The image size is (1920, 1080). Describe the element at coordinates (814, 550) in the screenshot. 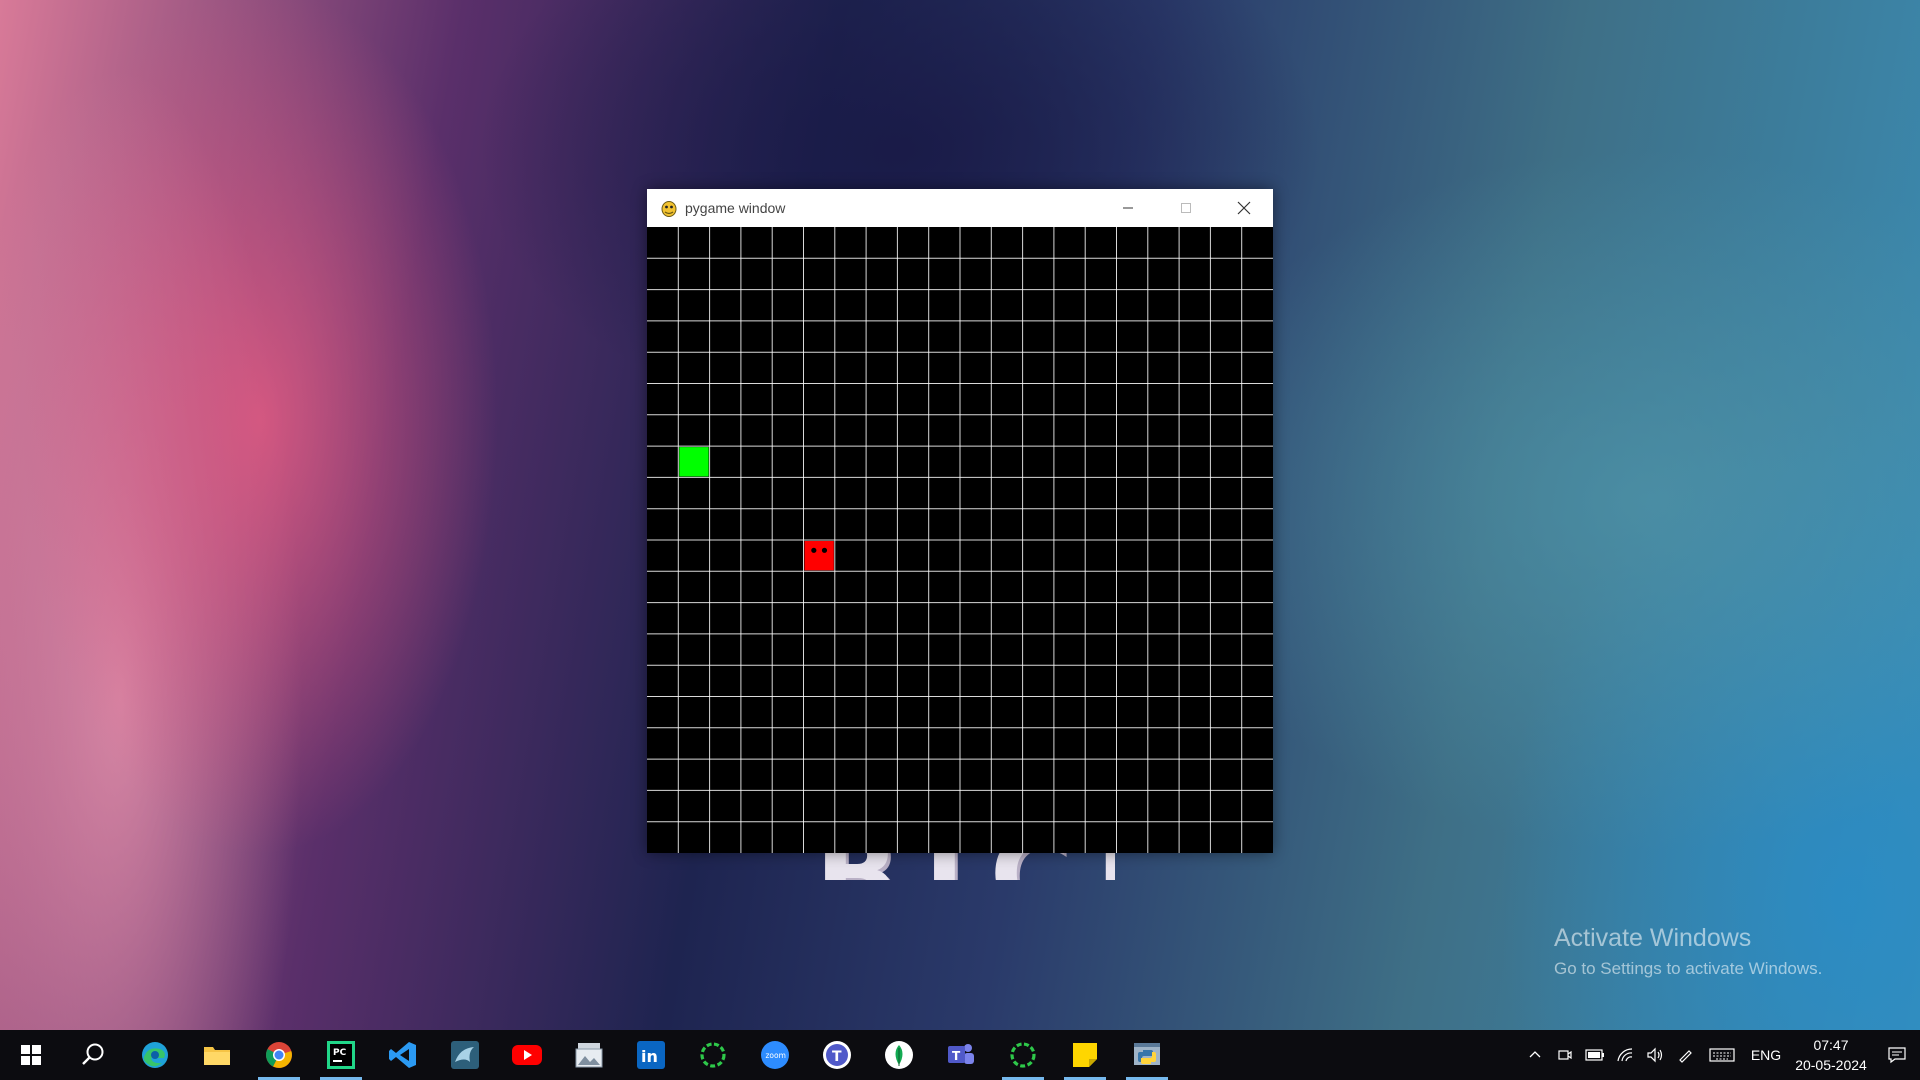

I see `food-eye-left` at that location.